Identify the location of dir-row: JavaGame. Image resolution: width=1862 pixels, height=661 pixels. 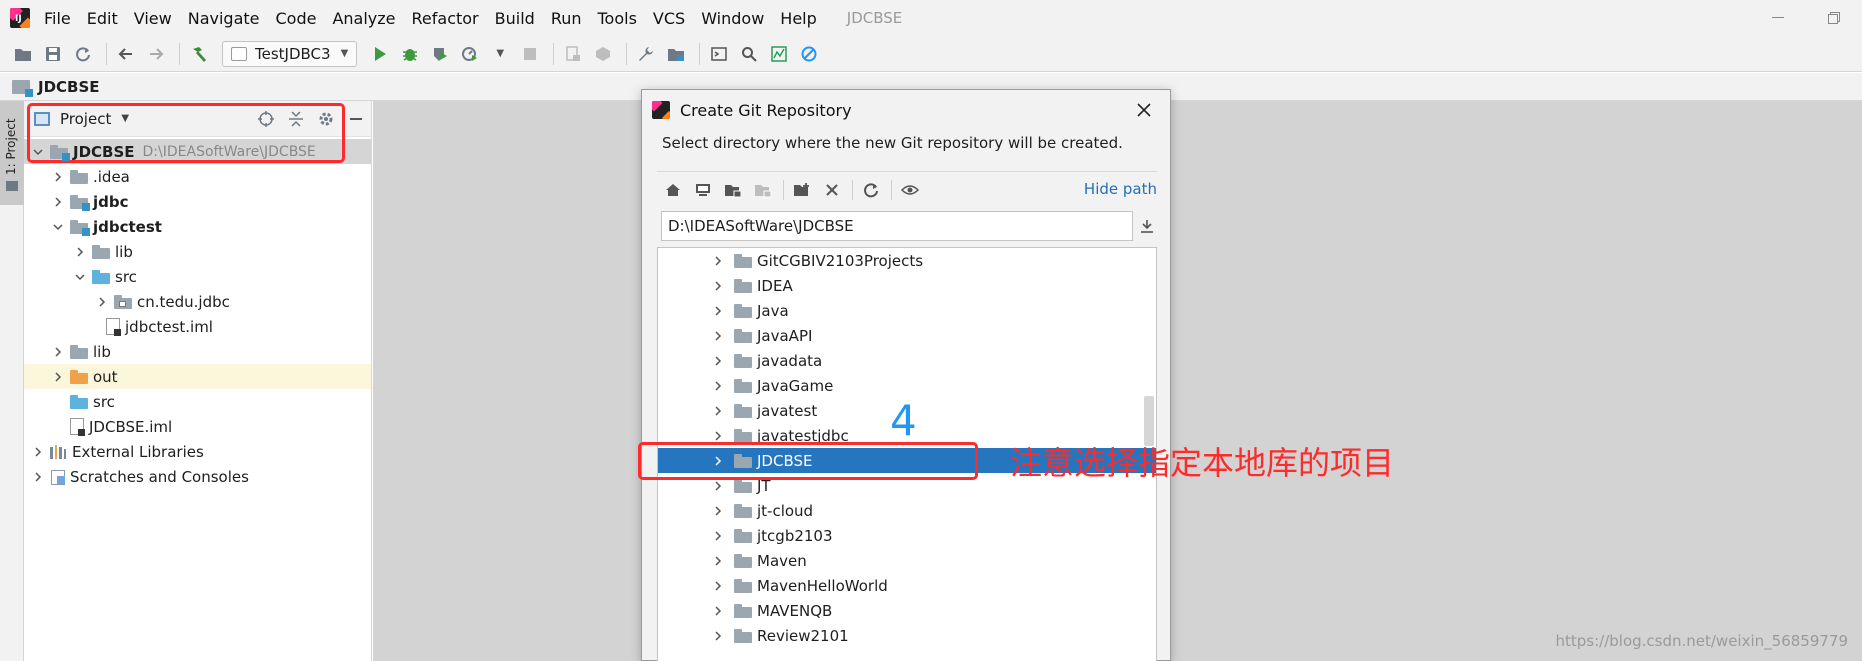
(907, 385).